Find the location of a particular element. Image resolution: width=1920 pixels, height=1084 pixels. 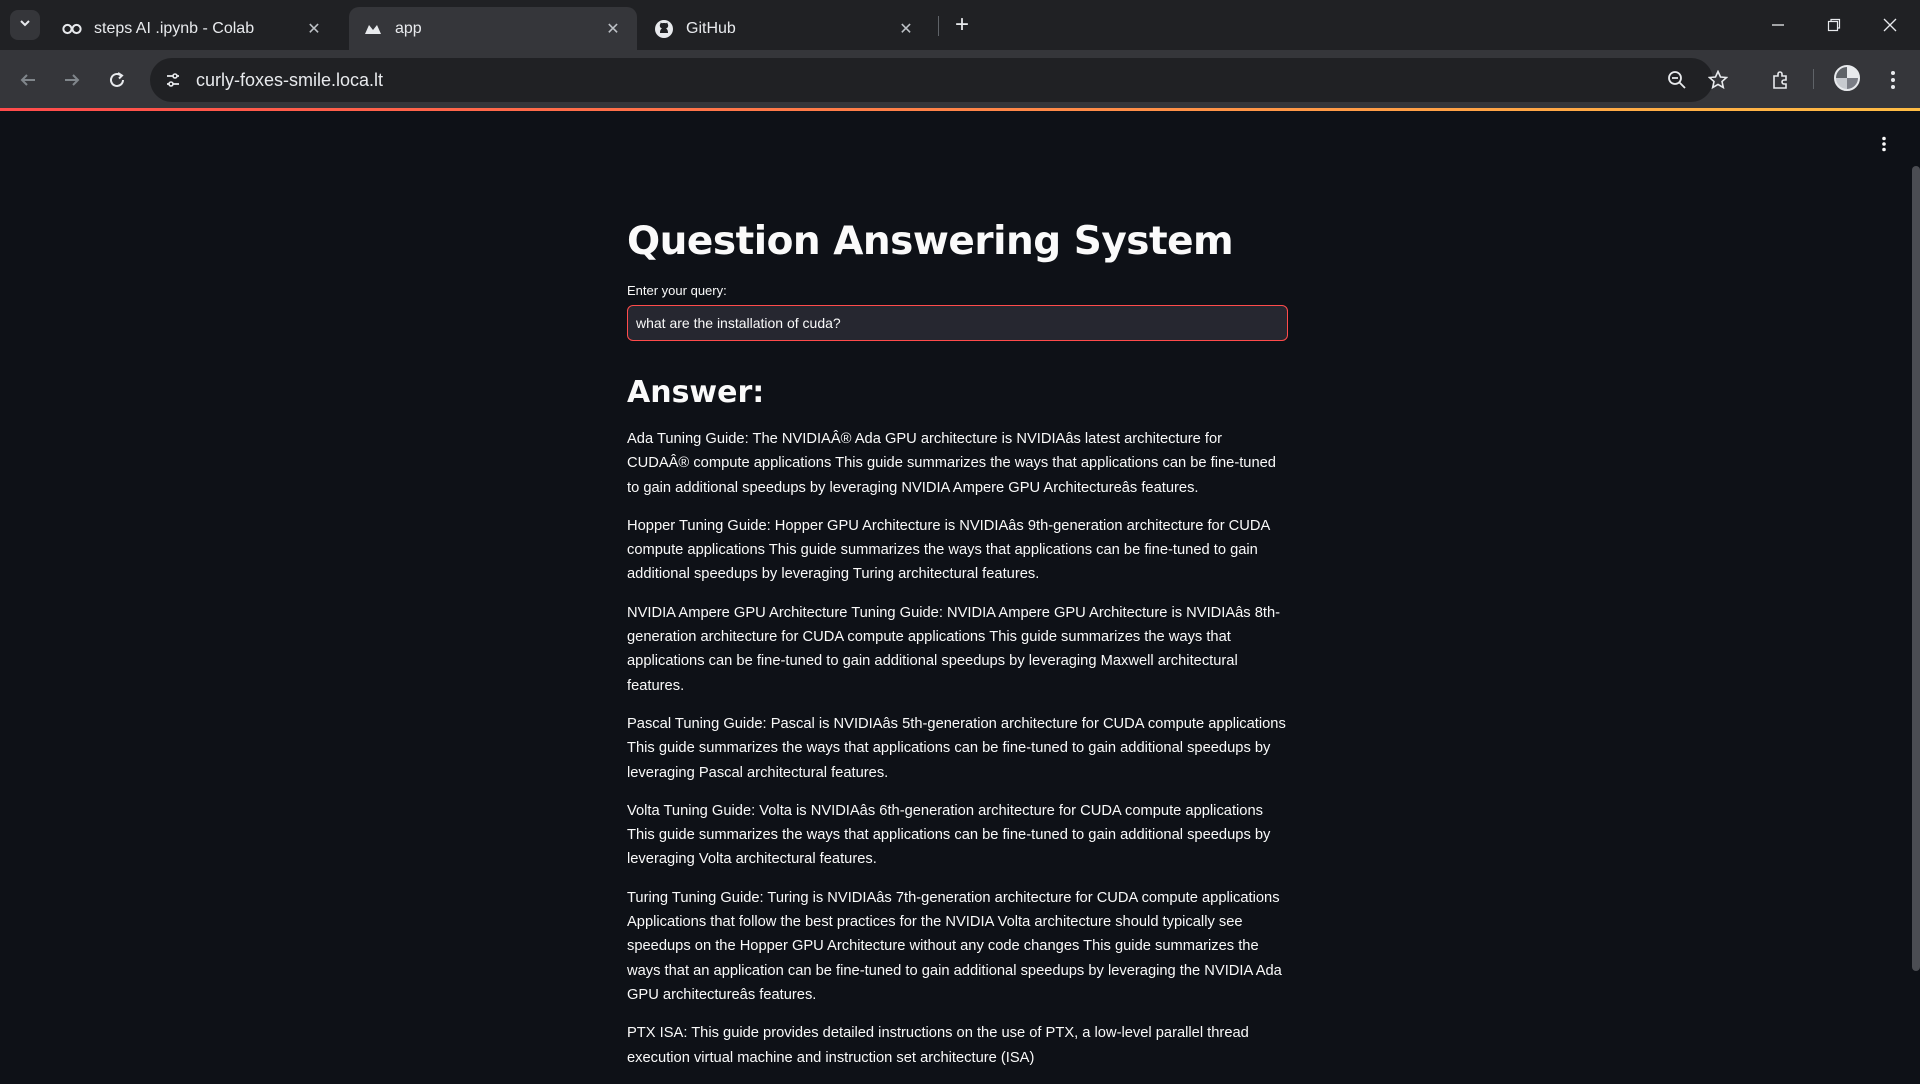

zoom-out-icon is located at coordinates (1677, 80).